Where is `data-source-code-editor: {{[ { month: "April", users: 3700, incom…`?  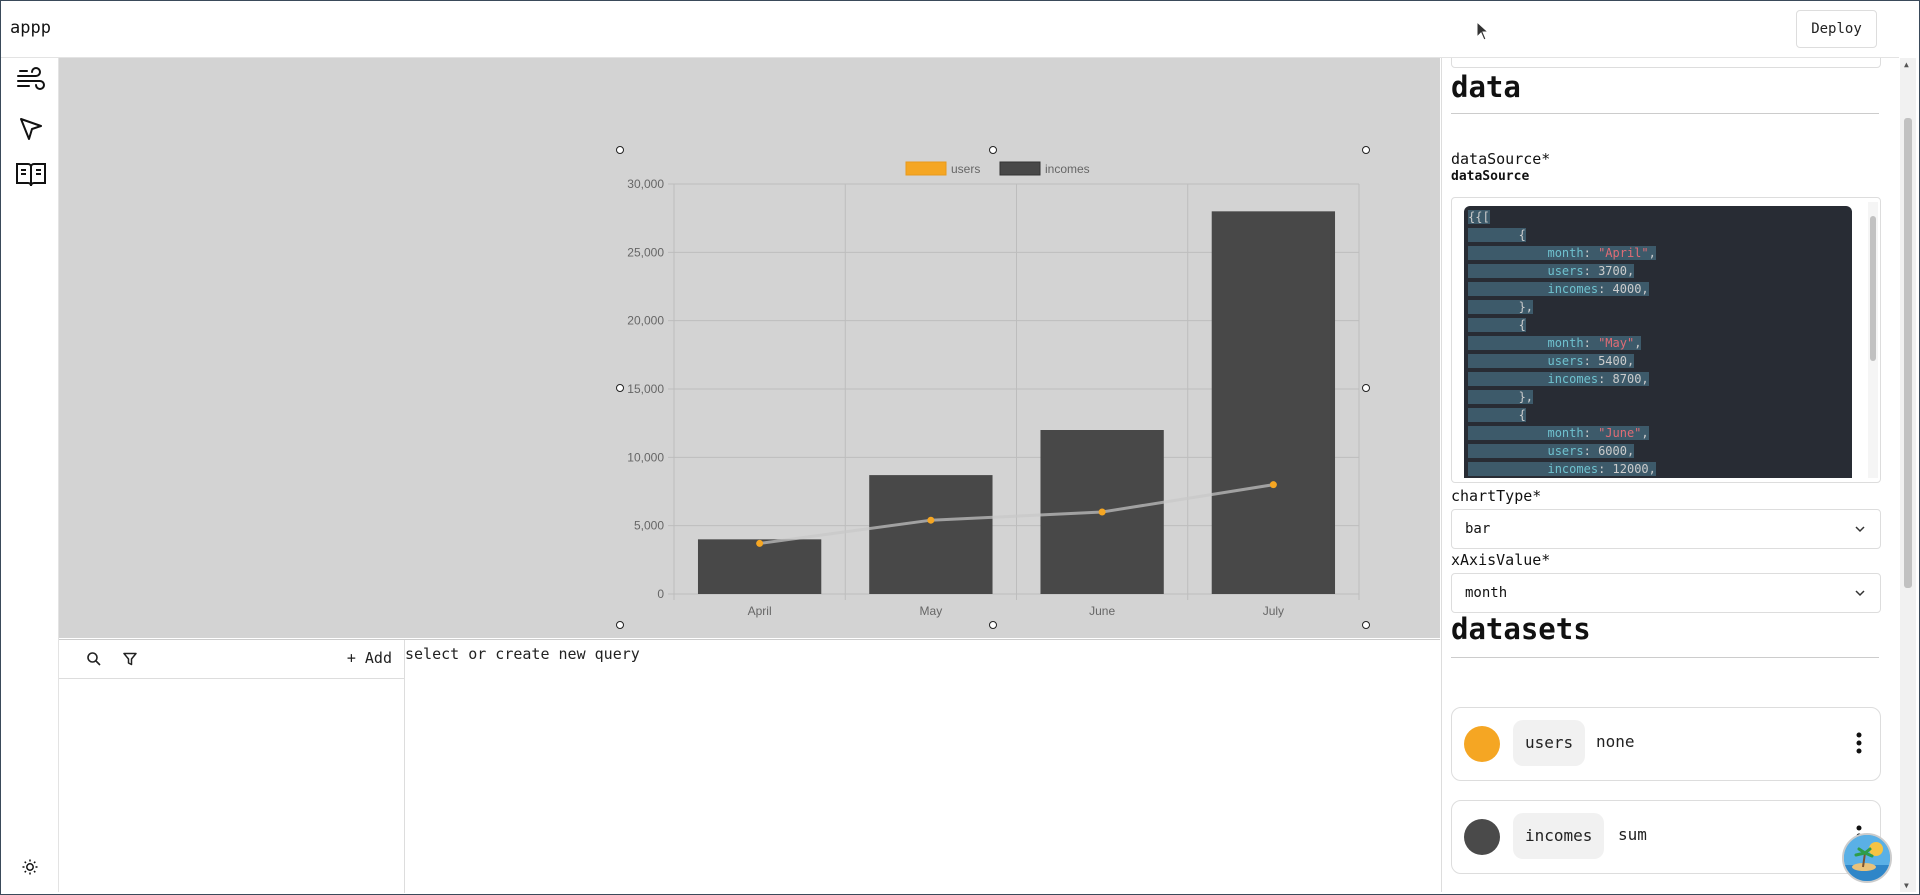 data-source-code-editor: {{[ { month: "April", users: 3700, incom… is located at coordinates (1658, 342).